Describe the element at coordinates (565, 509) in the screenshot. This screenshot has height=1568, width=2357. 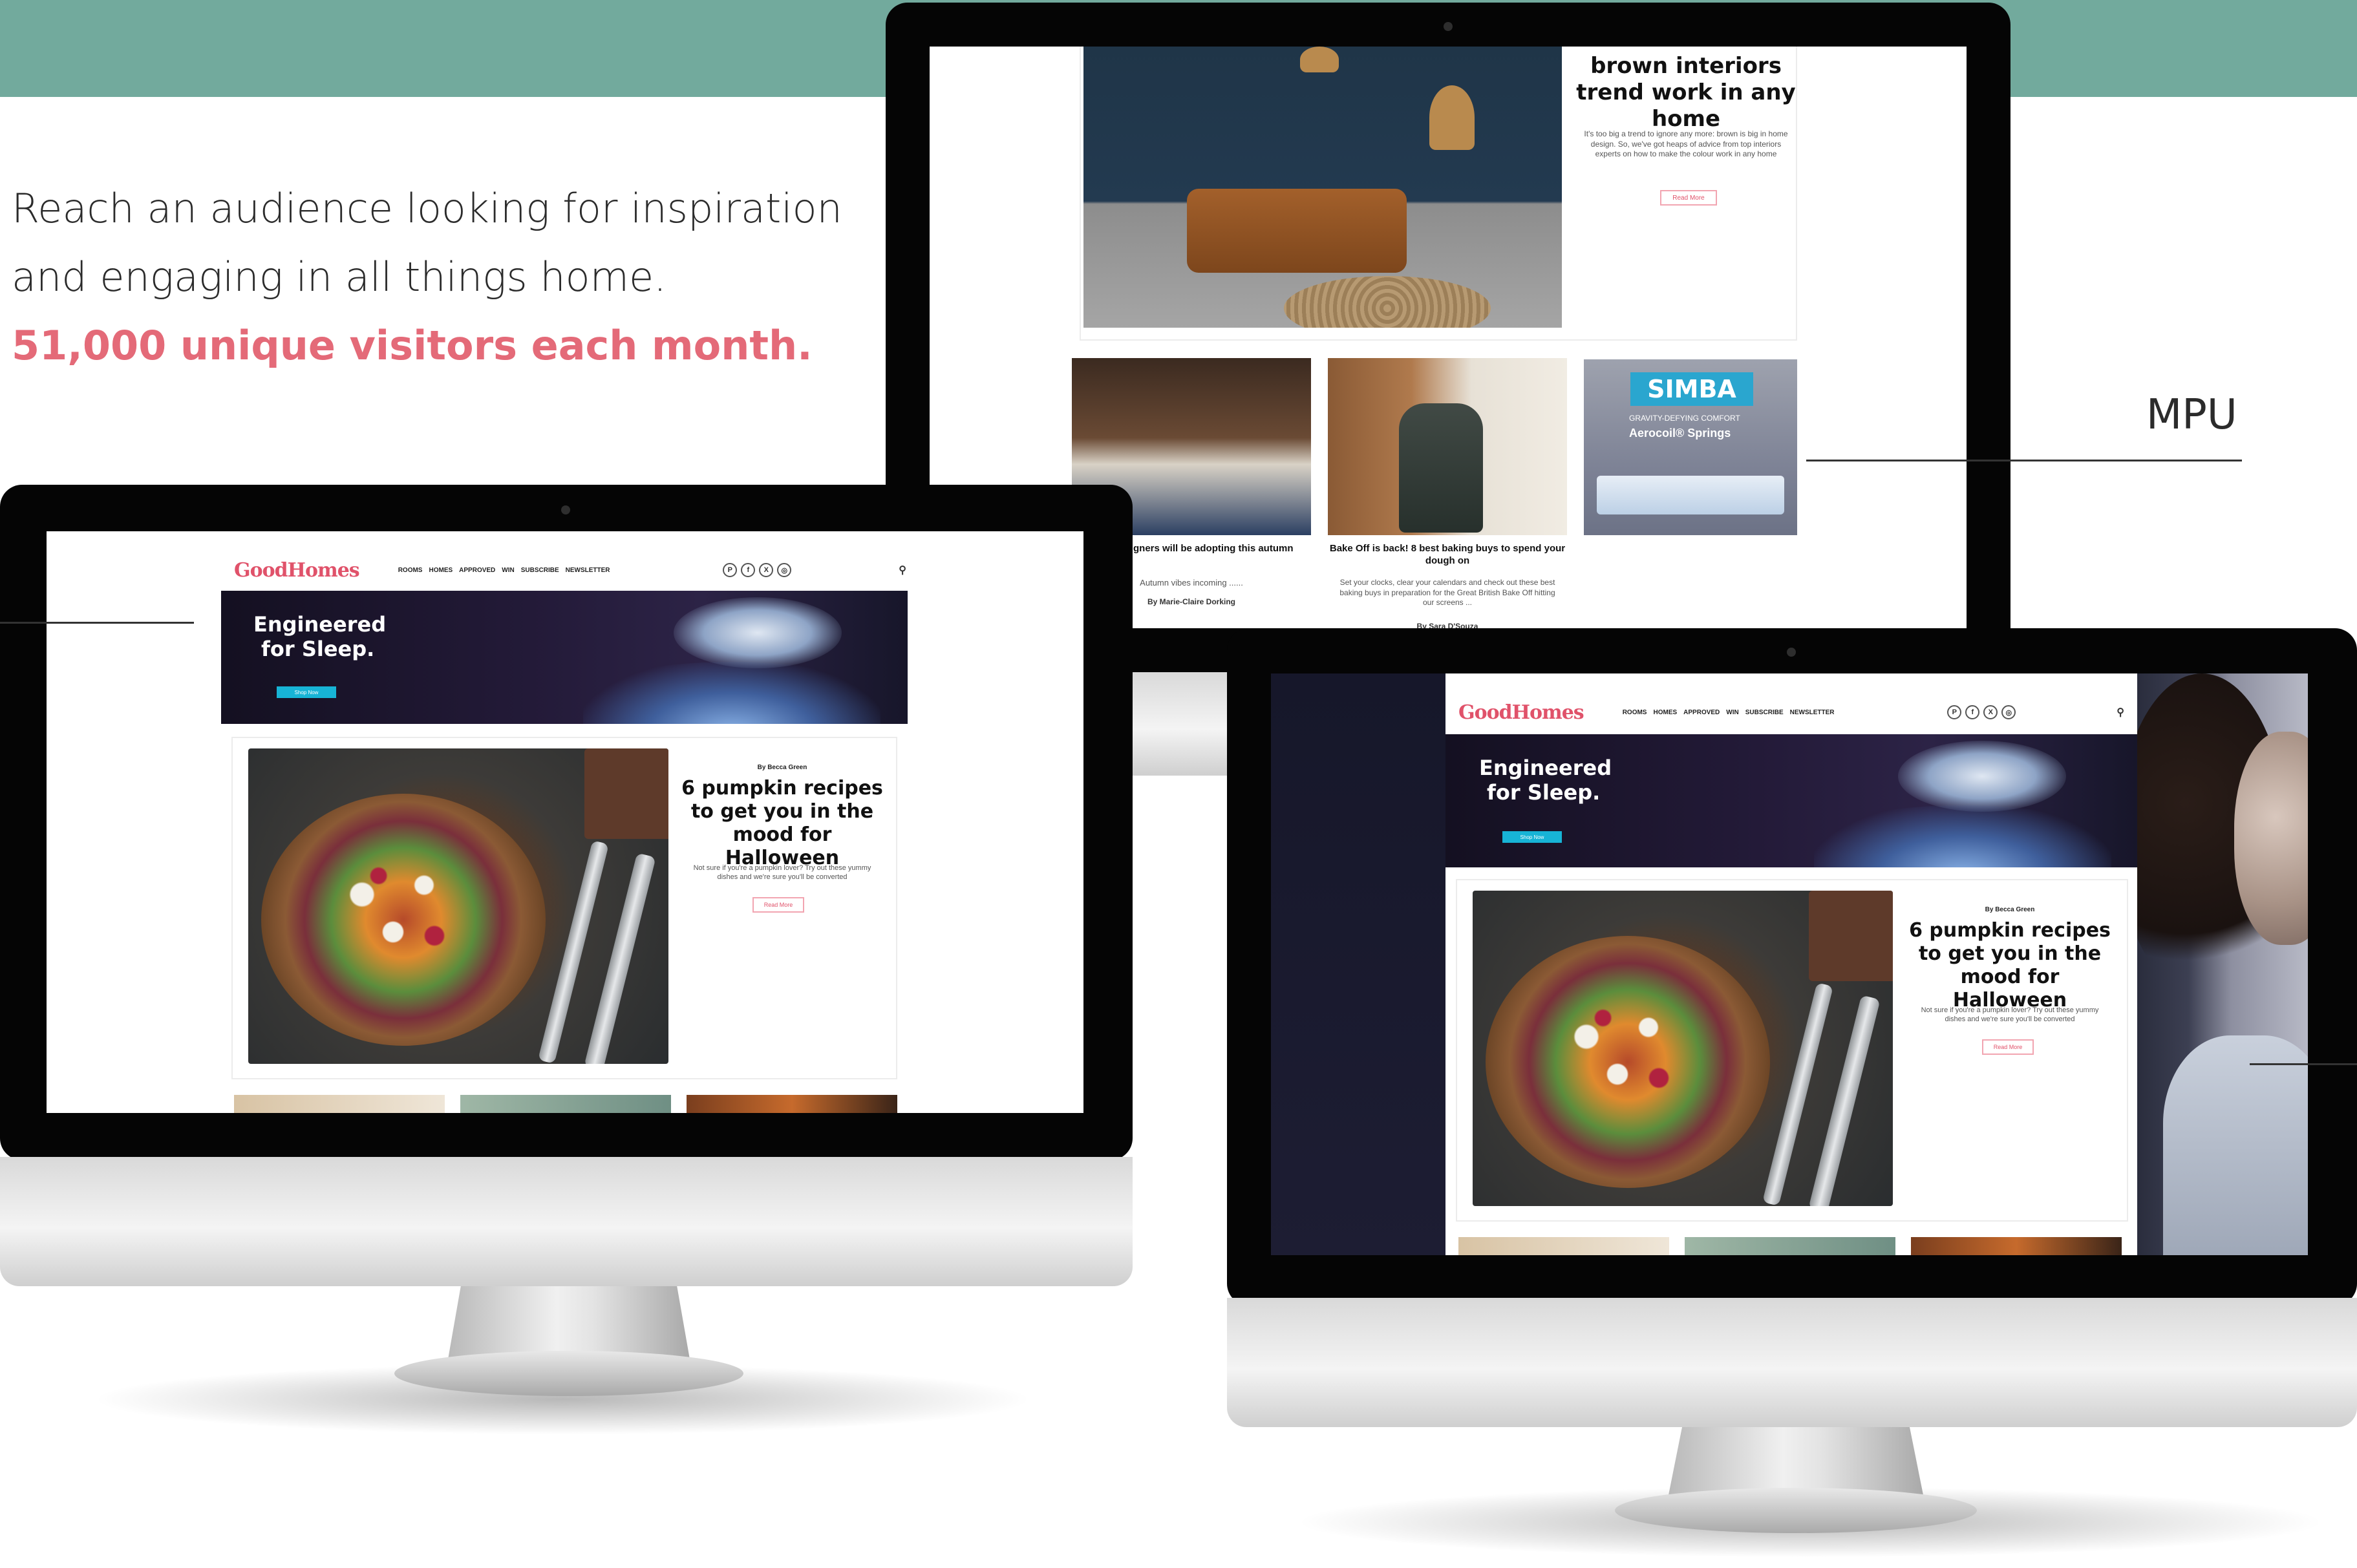
I see `monitor-left-camera` at that location.